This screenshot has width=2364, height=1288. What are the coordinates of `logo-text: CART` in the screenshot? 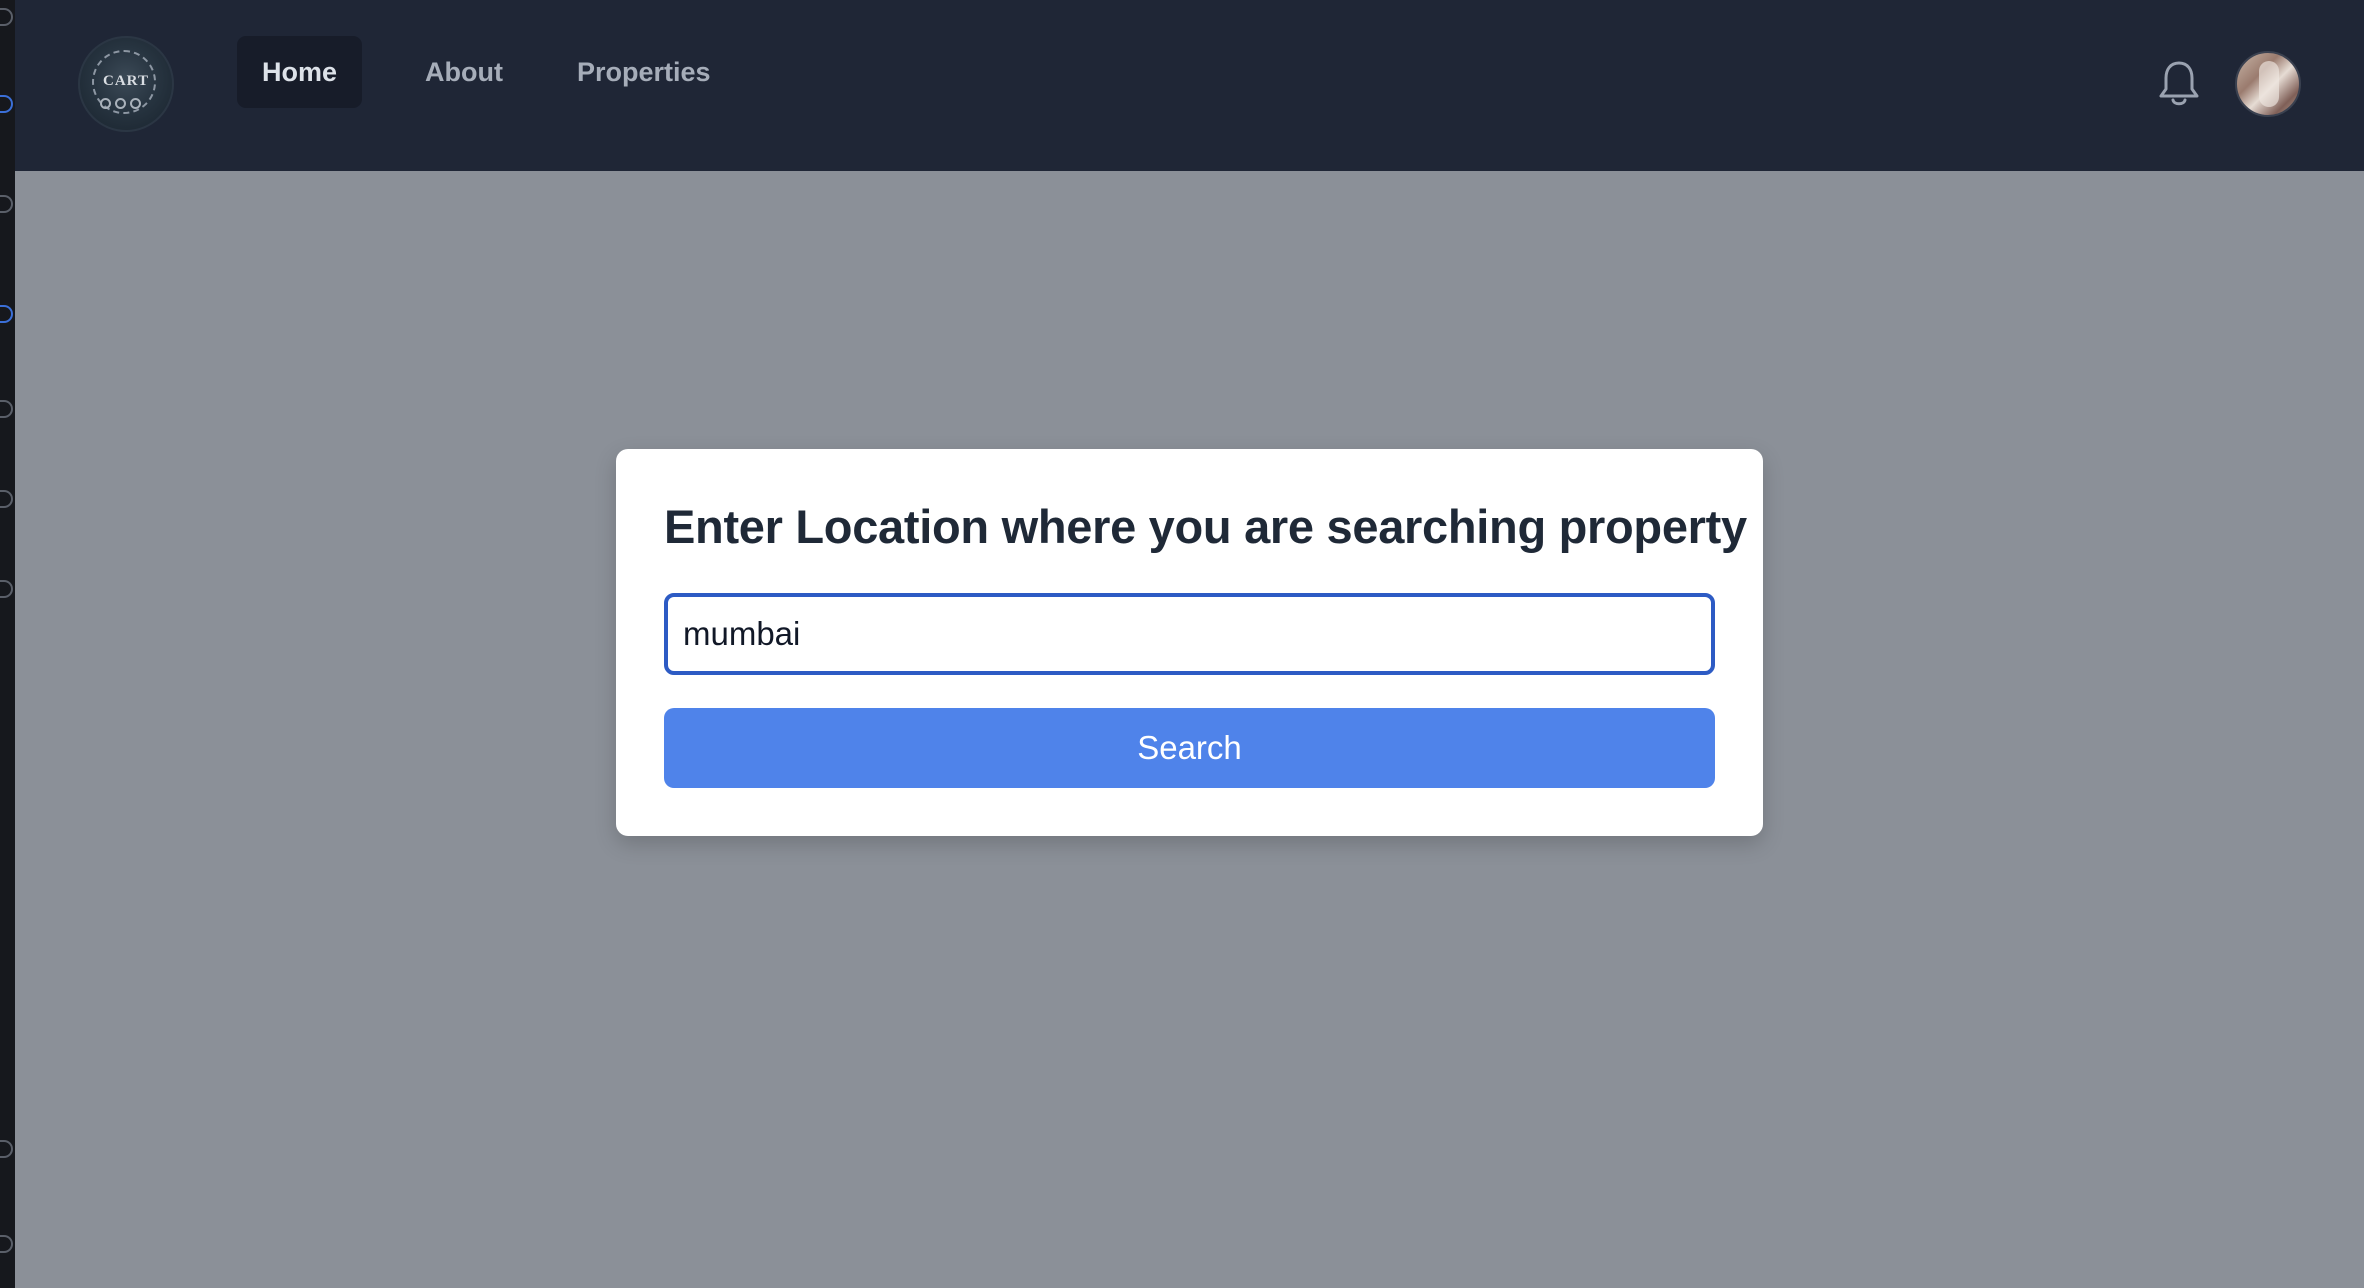 It's located at (126, 81).